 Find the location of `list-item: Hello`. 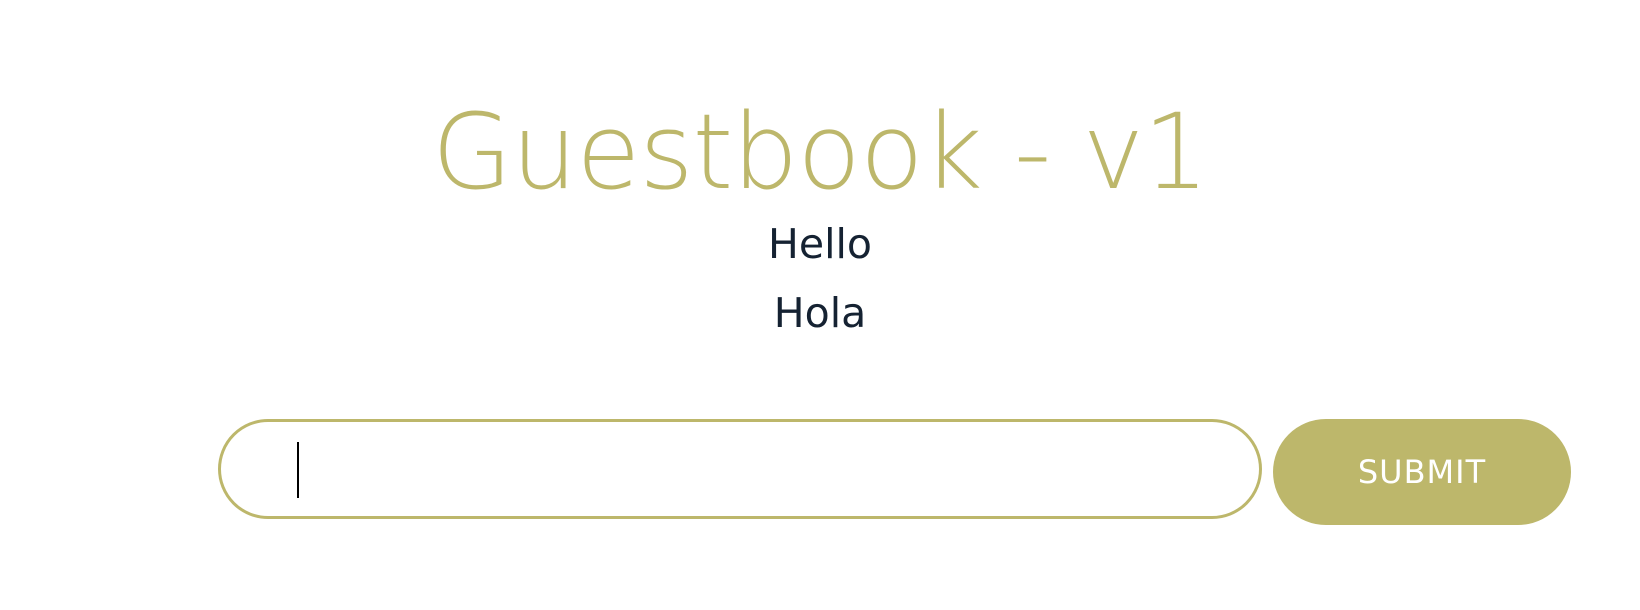

list-item: Hello is located at coordinates (820, 244).